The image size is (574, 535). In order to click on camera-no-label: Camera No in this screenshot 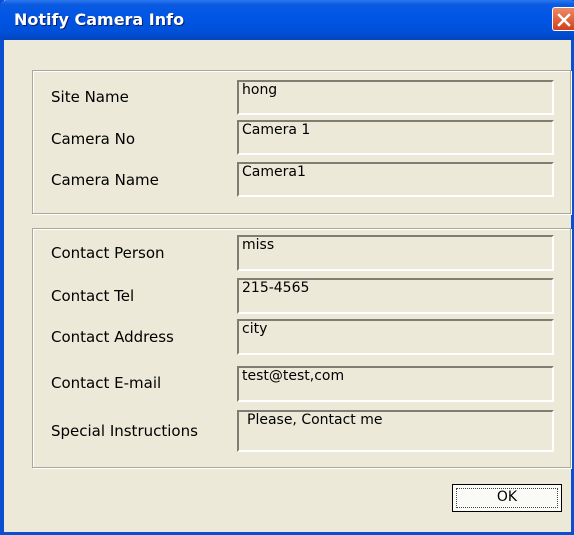, I will do `click(93, 139)`.